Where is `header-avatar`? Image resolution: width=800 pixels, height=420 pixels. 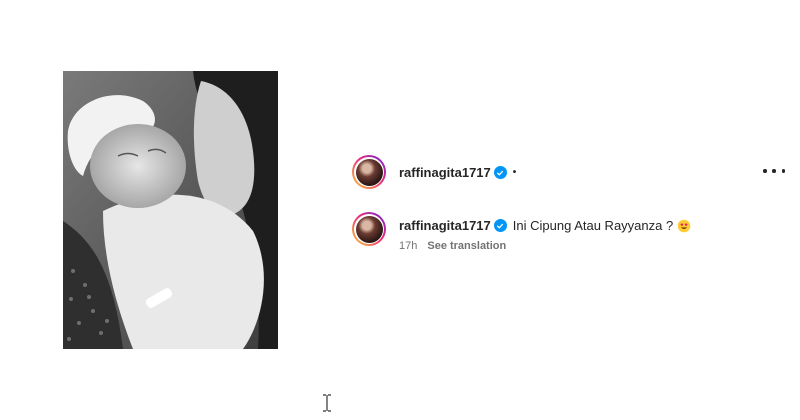
header-avatar is located at coordinates (369, 172).